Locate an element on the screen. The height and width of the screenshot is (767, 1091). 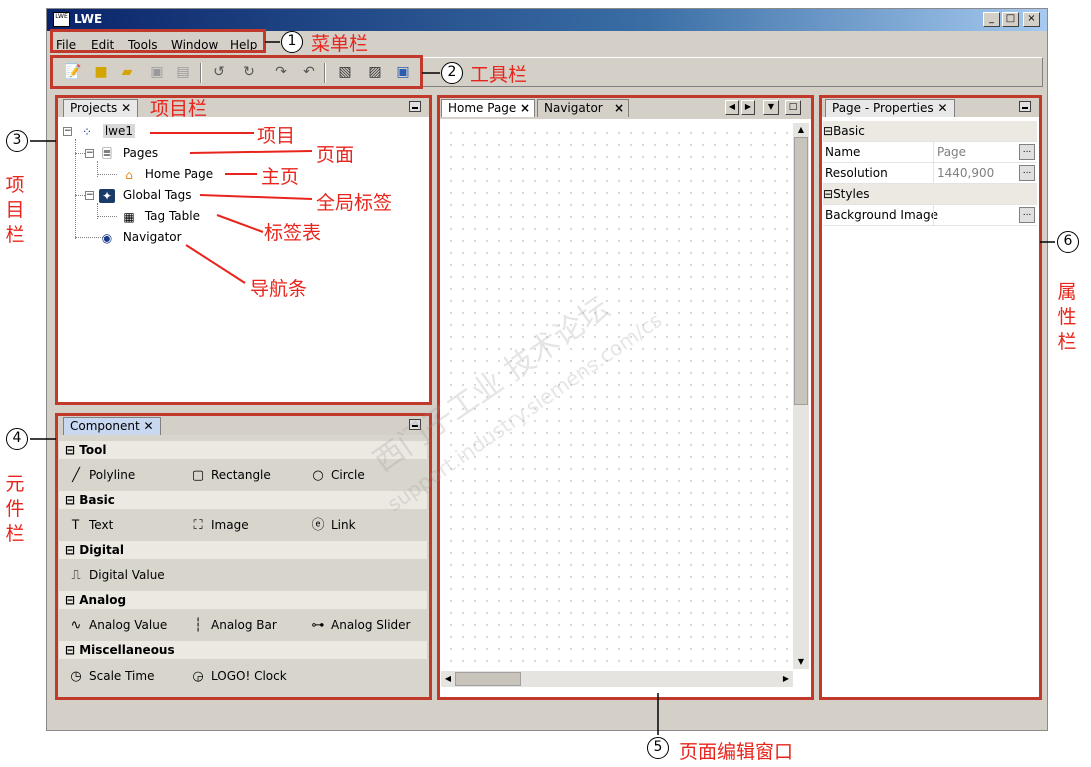
annotation-menubar: 菜单栏 is located at coordinates (340, 44).